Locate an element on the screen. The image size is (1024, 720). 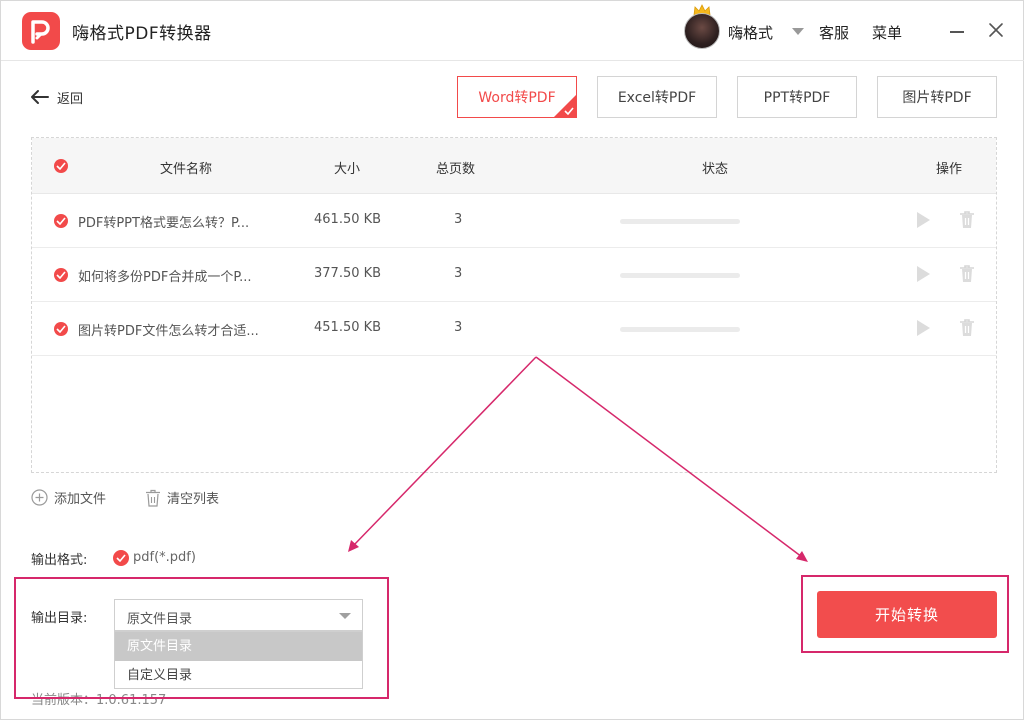
chevron-down-icon is located at coordinates (798, 31).